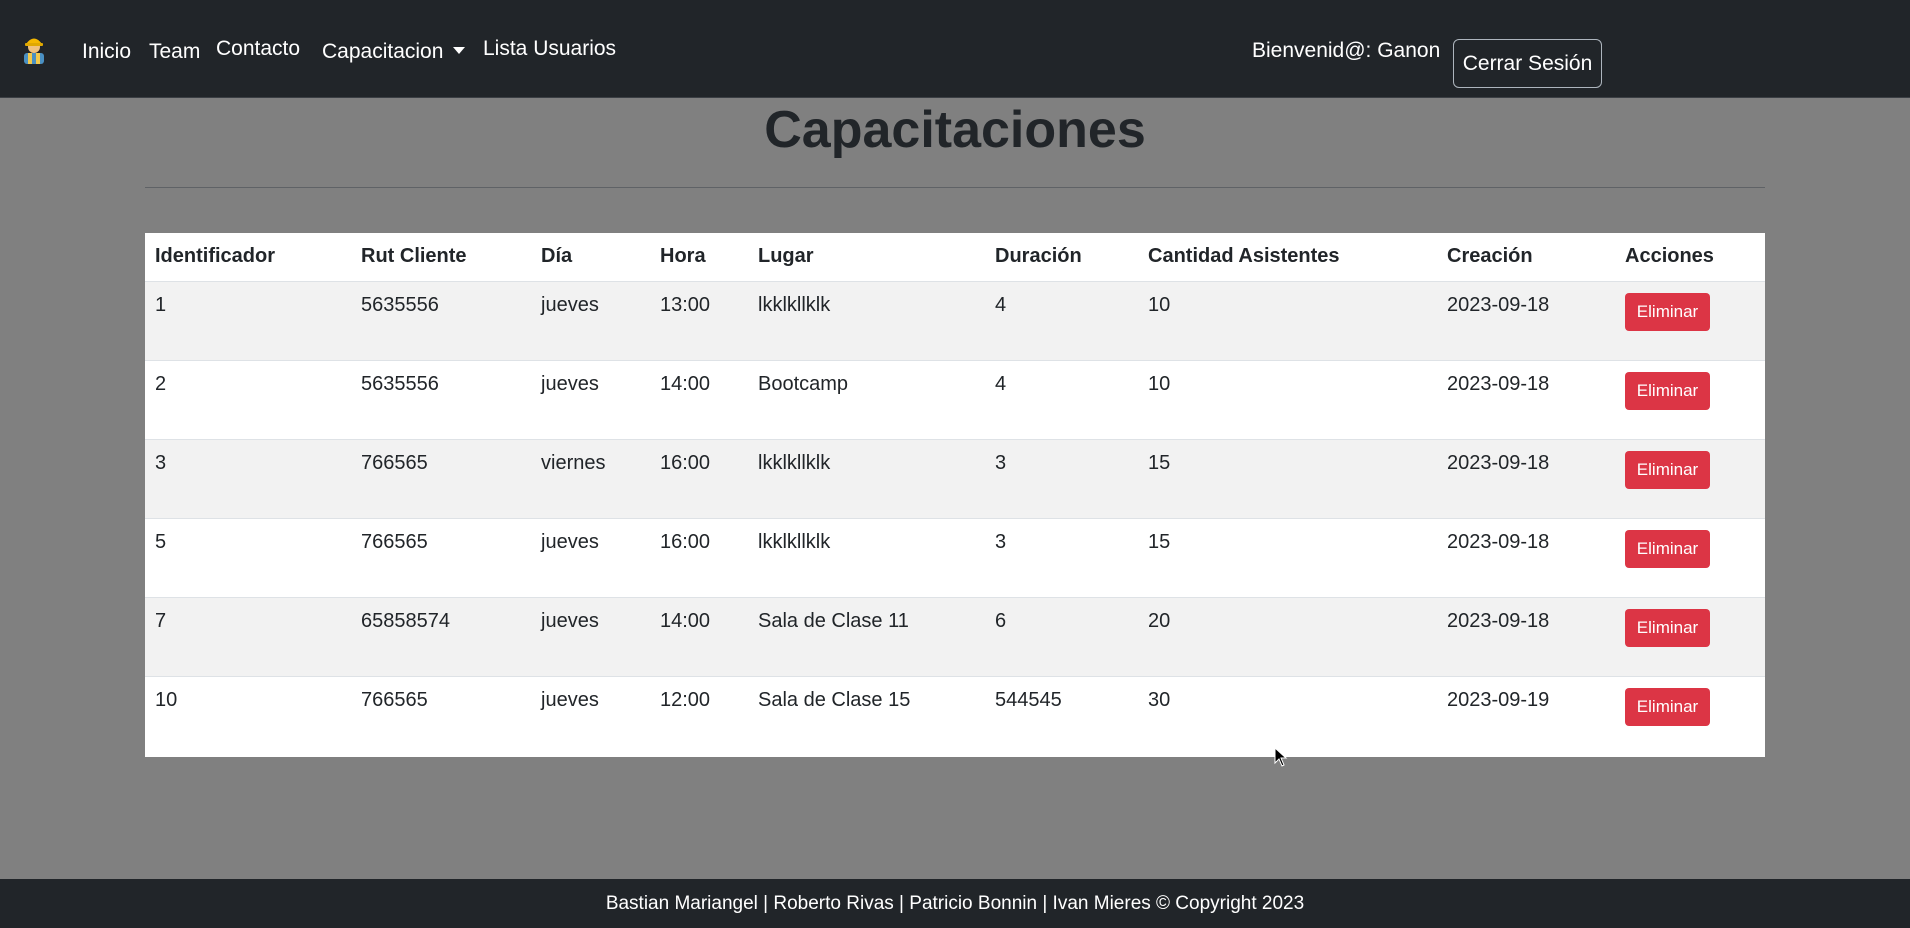 This screenshot has height=928, width=1910. I want to click on cell-id: 10, so click(166, 699).